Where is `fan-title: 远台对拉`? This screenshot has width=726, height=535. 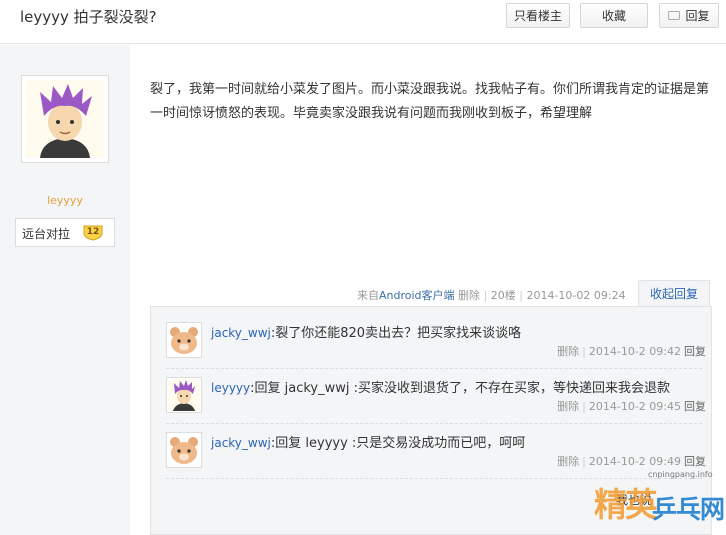
fan-title: 远台对拉 is located at coordinates (46, 234).